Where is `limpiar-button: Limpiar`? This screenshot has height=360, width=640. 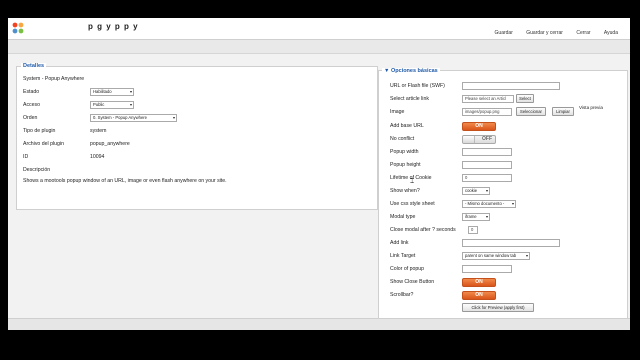 limpiar-button: Limpiar is located at coordinates (563, 111).